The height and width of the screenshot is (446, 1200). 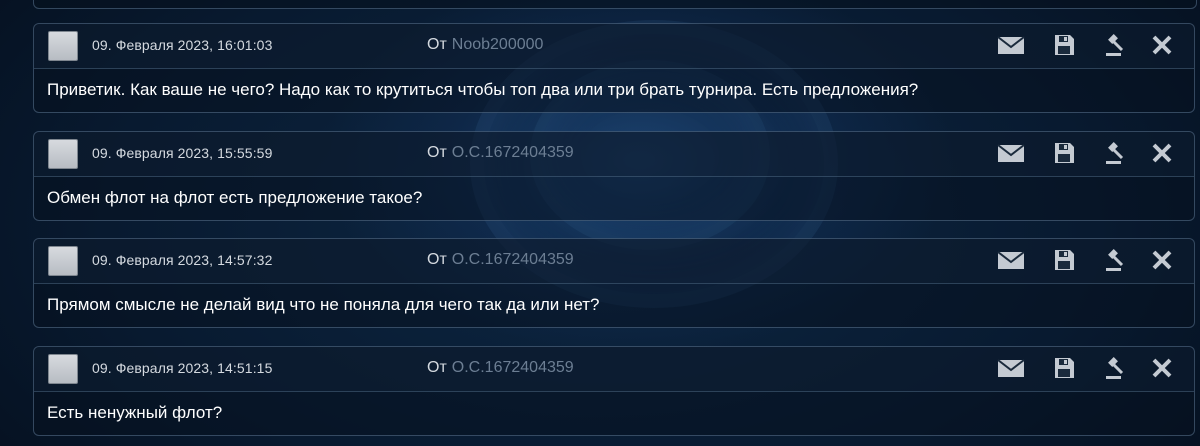 I want to click on message-from: От Noob200000, so click(x=485, y=45).